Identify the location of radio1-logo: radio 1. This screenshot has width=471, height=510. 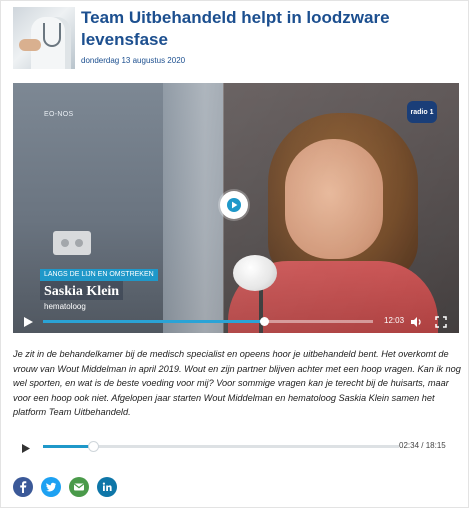
(422, 112).